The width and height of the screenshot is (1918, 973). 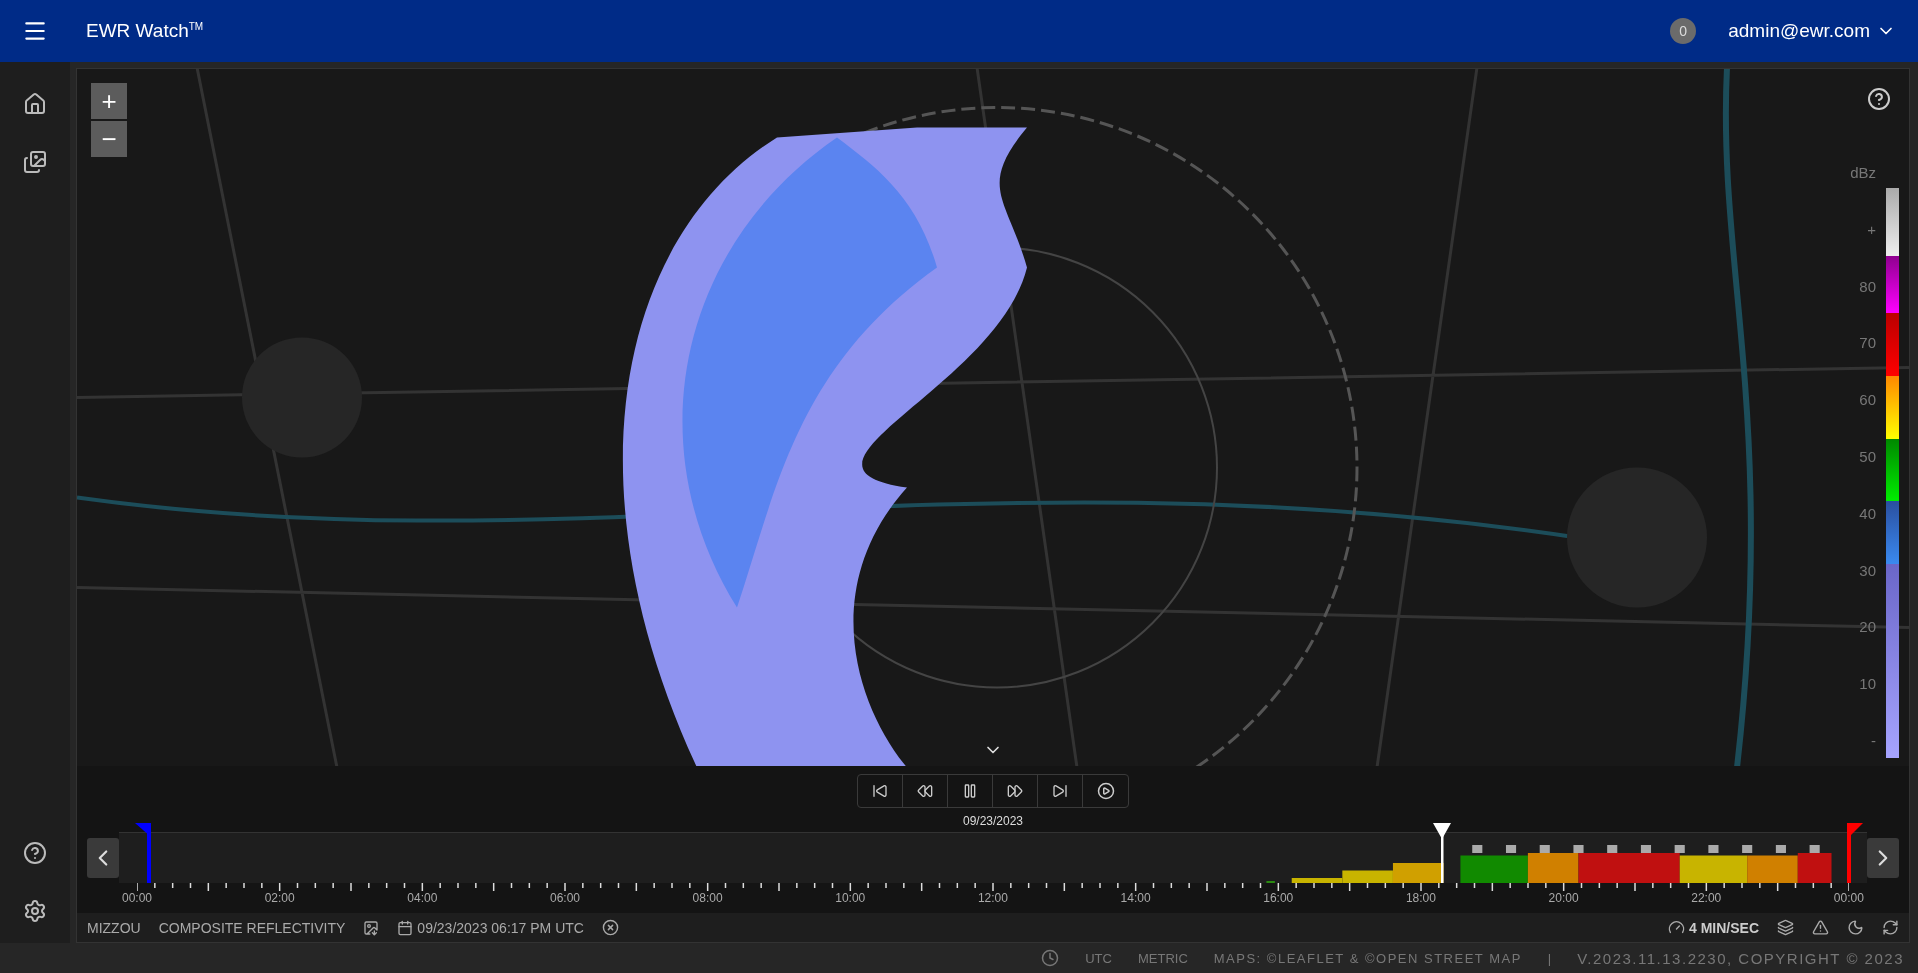 I want to click on hour-label: 16:00, so click(x=1278, y=898).